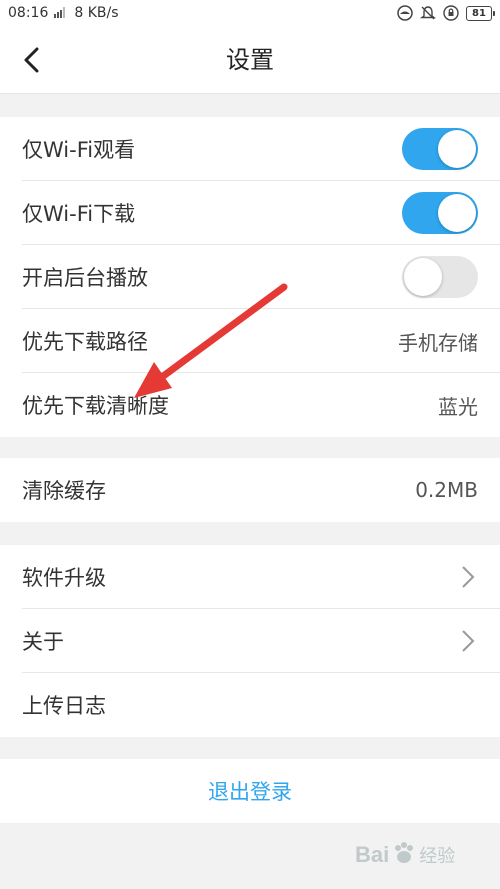 Image resolution: width=500 pixels, height=889 pixels. I want to click on bell-muted-icon, so click(428, 13).